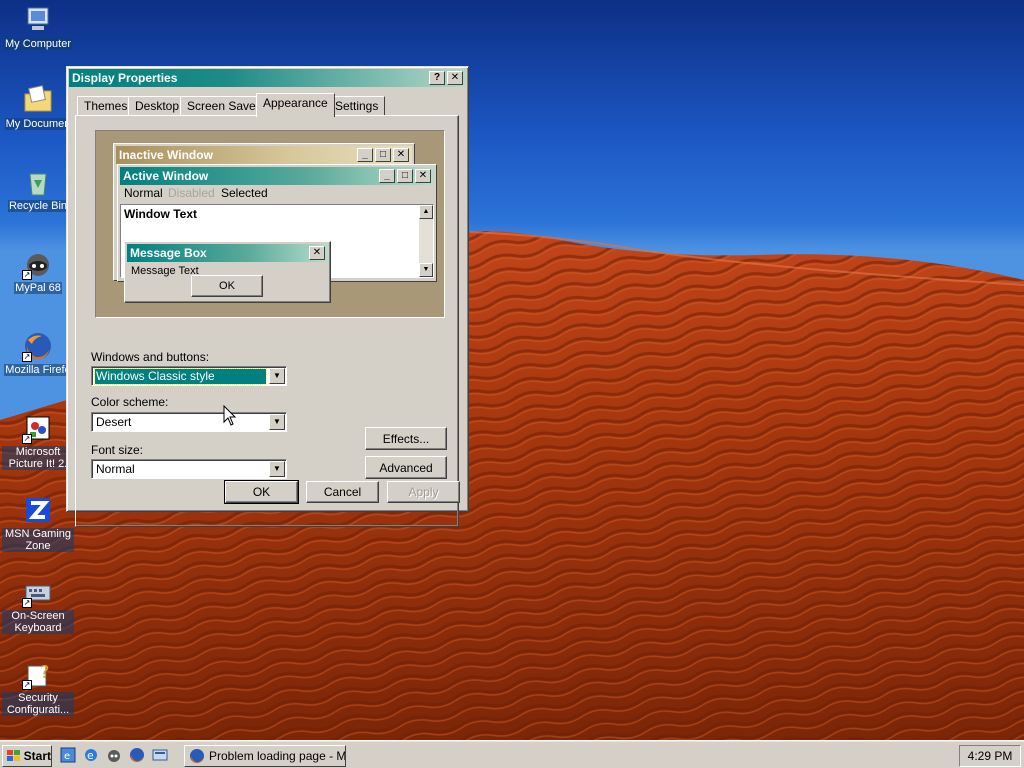 The image size is (1024, 768). Describe the element at coordinates (160, 755) in the screenshot. I see `show-desktop-icon` at that location.